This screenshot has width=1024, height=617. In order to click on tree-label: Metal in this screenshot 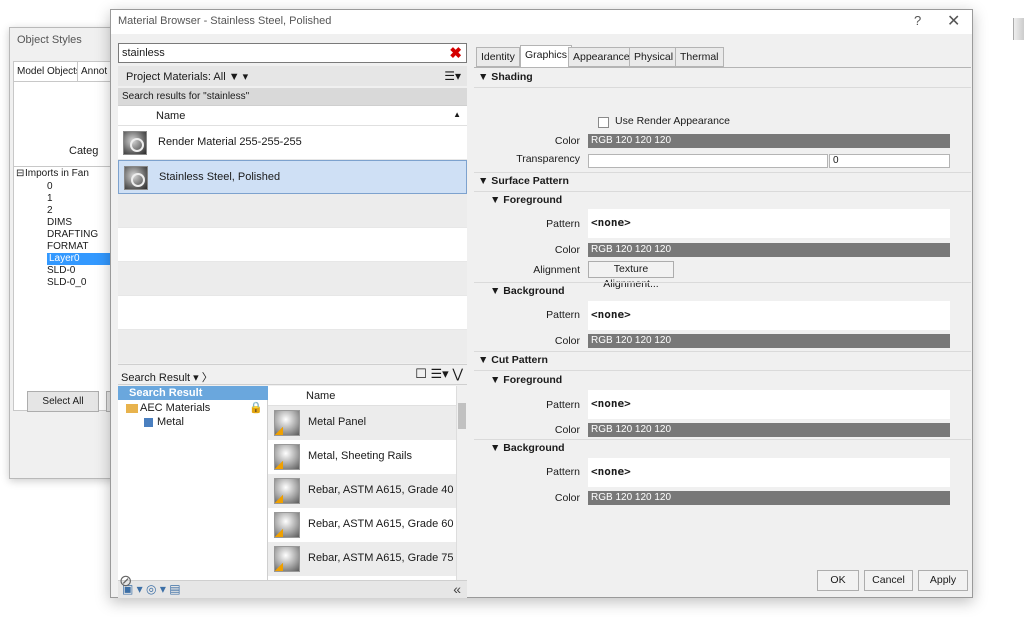, I will do `click(170, 422)`.